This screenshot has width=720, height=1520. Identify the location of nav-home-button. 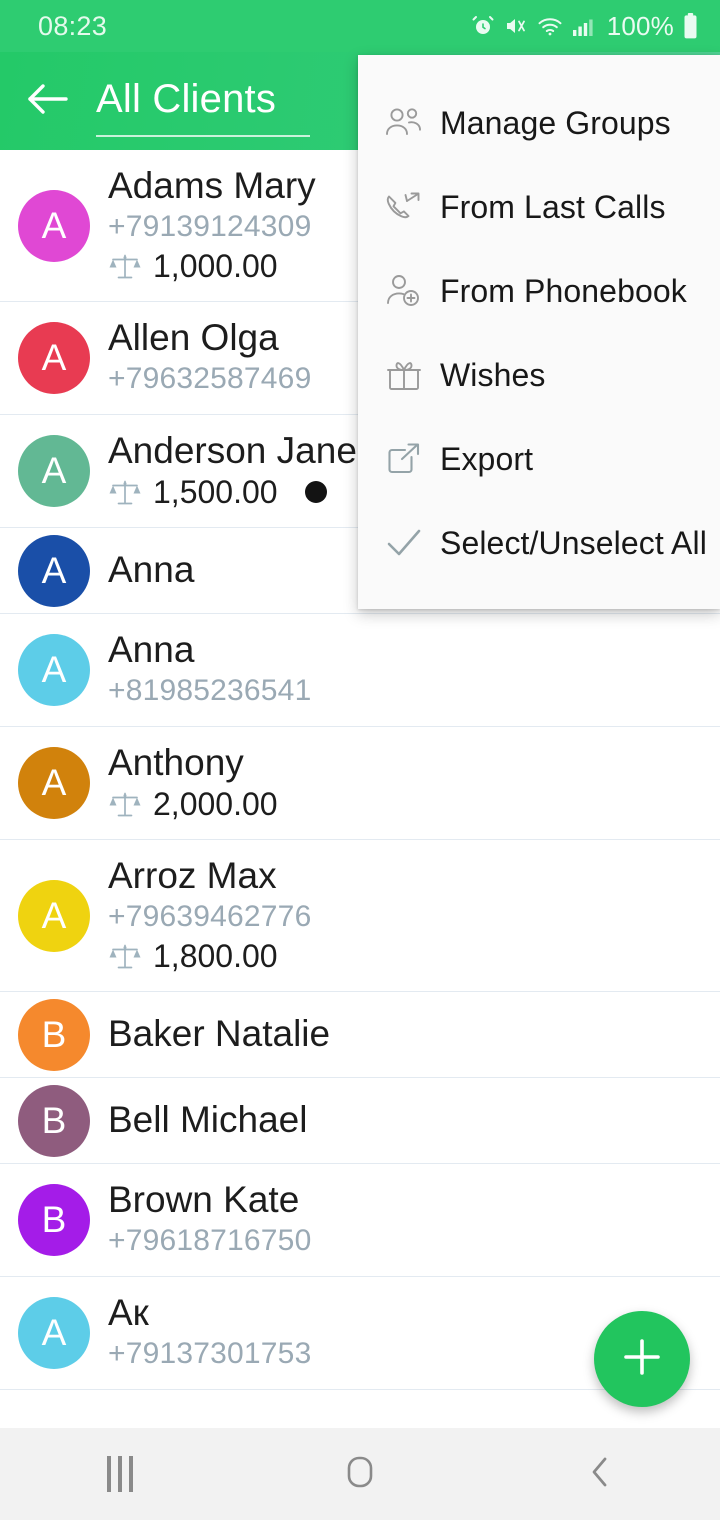
(360, 1474).